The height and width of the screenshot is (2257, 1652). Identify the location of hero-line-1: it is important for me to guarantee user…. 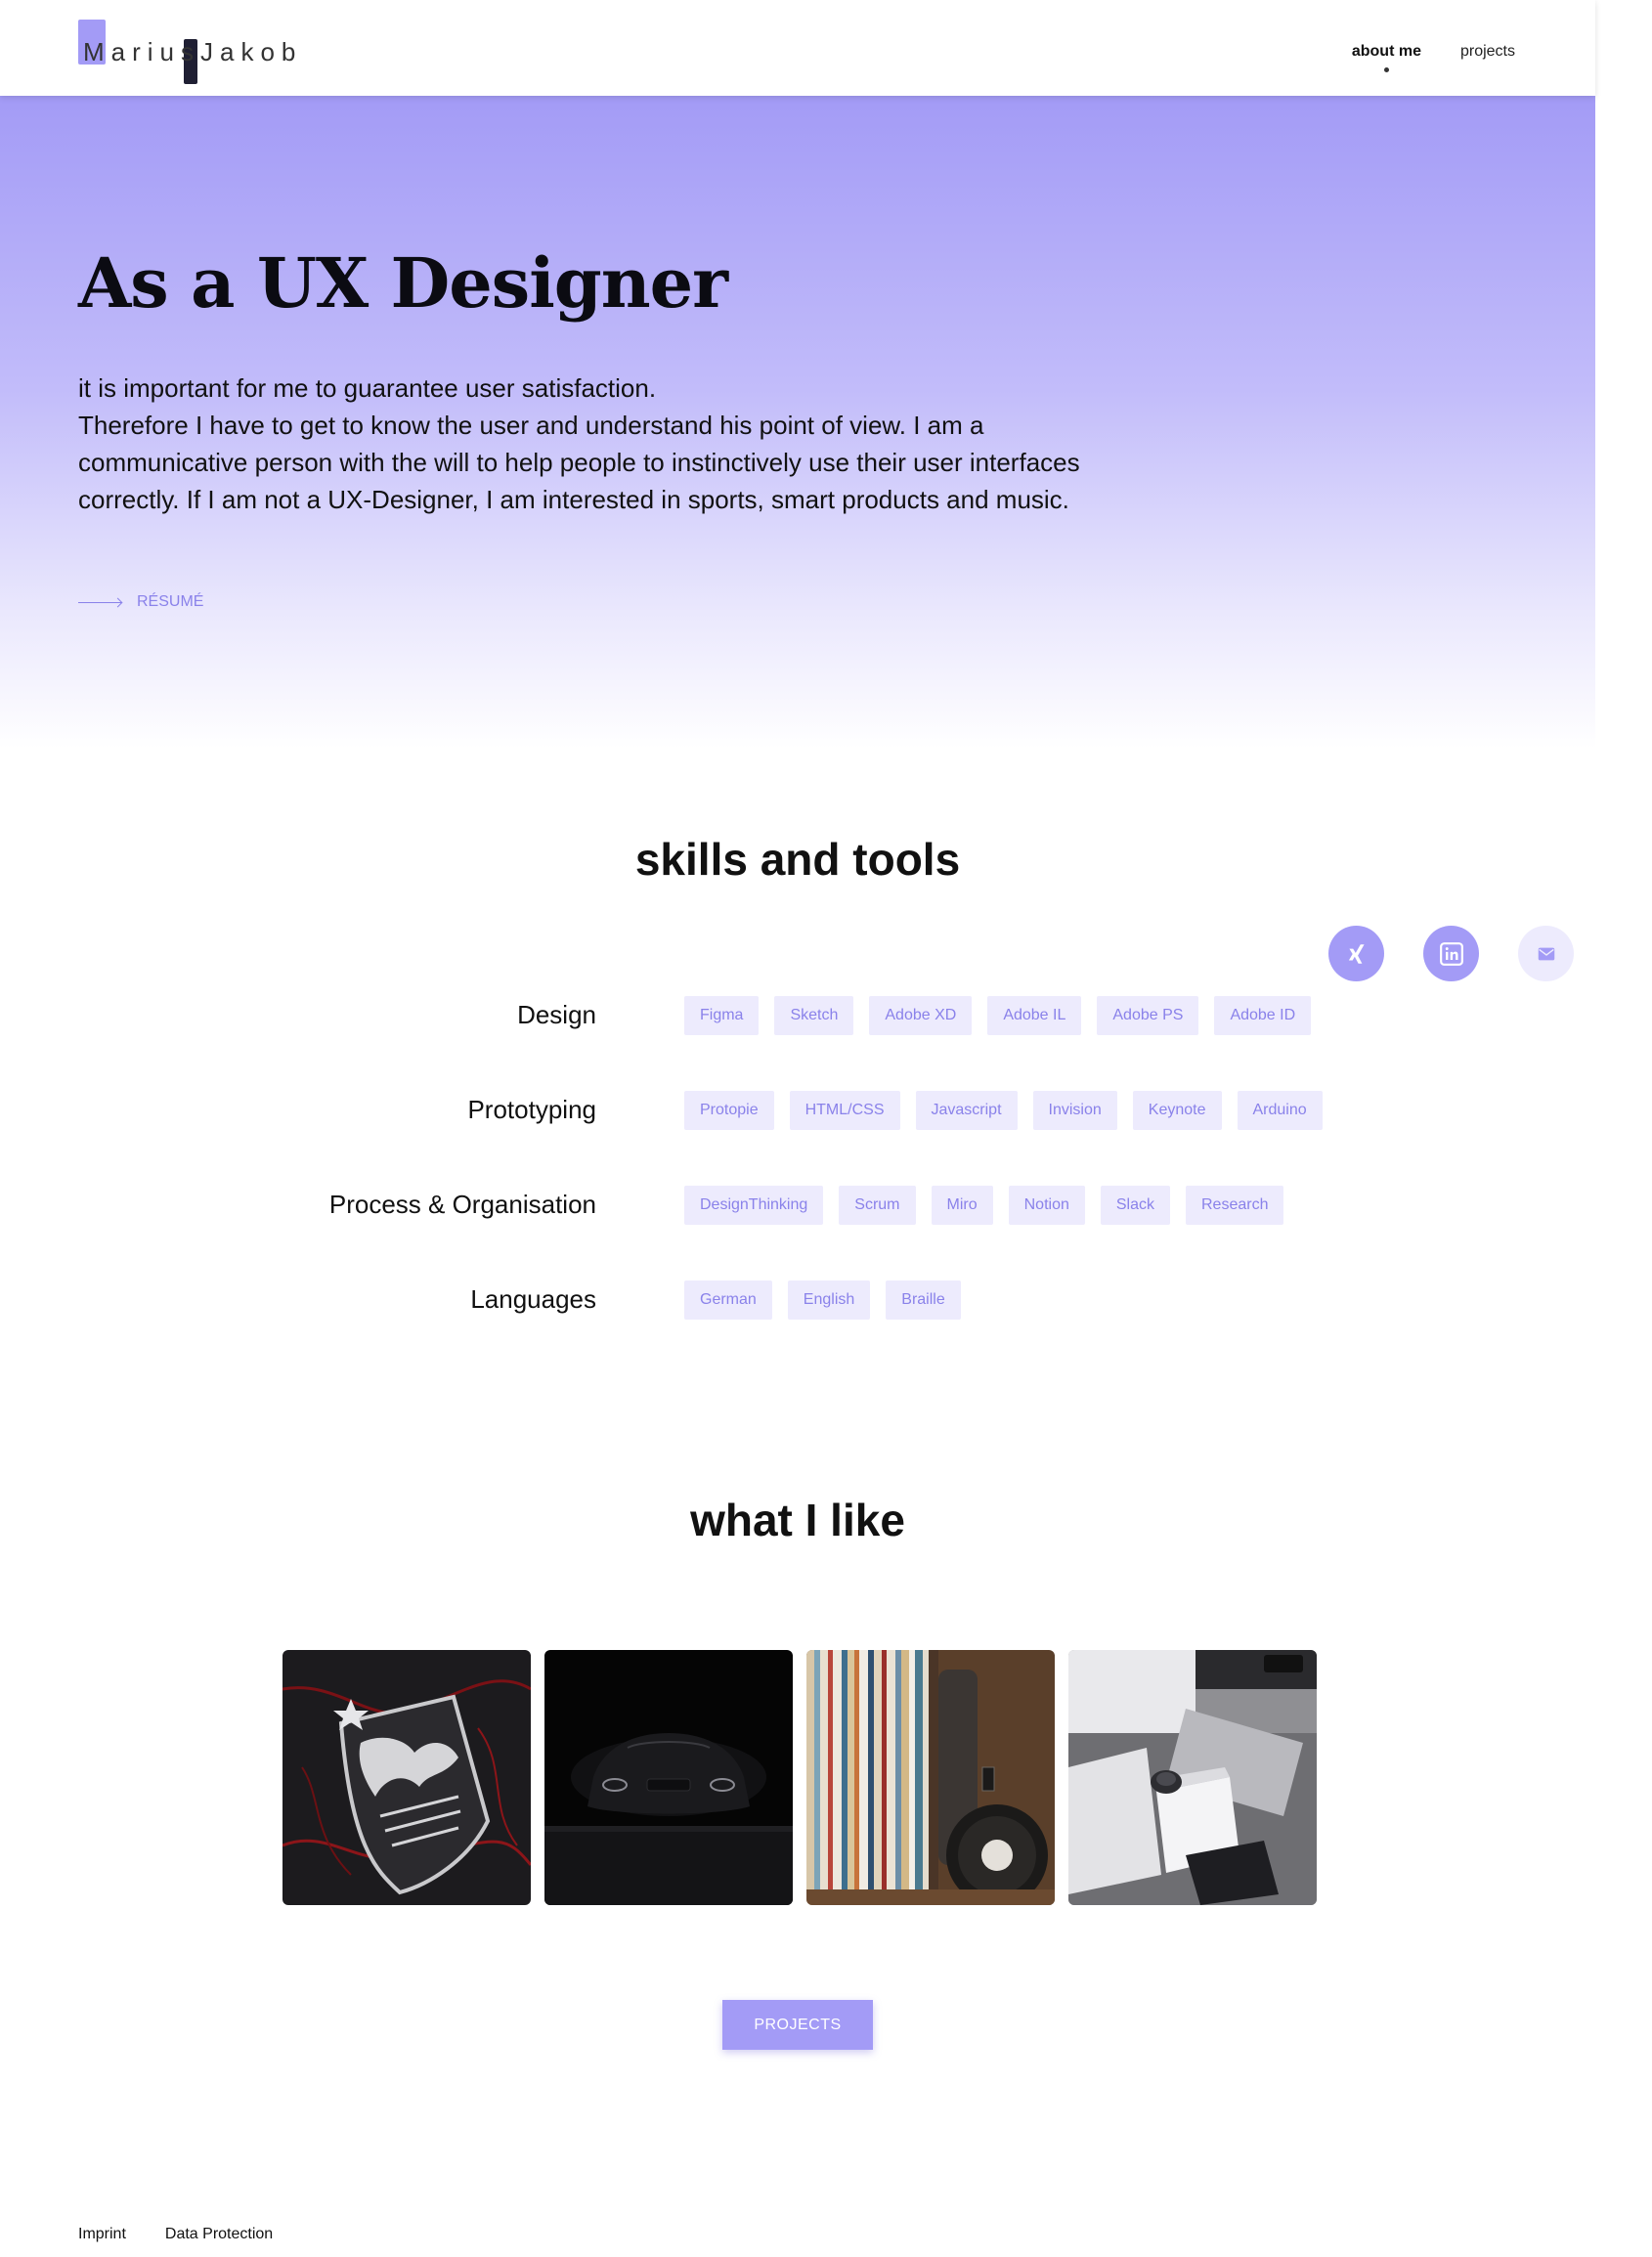
(367, 388).